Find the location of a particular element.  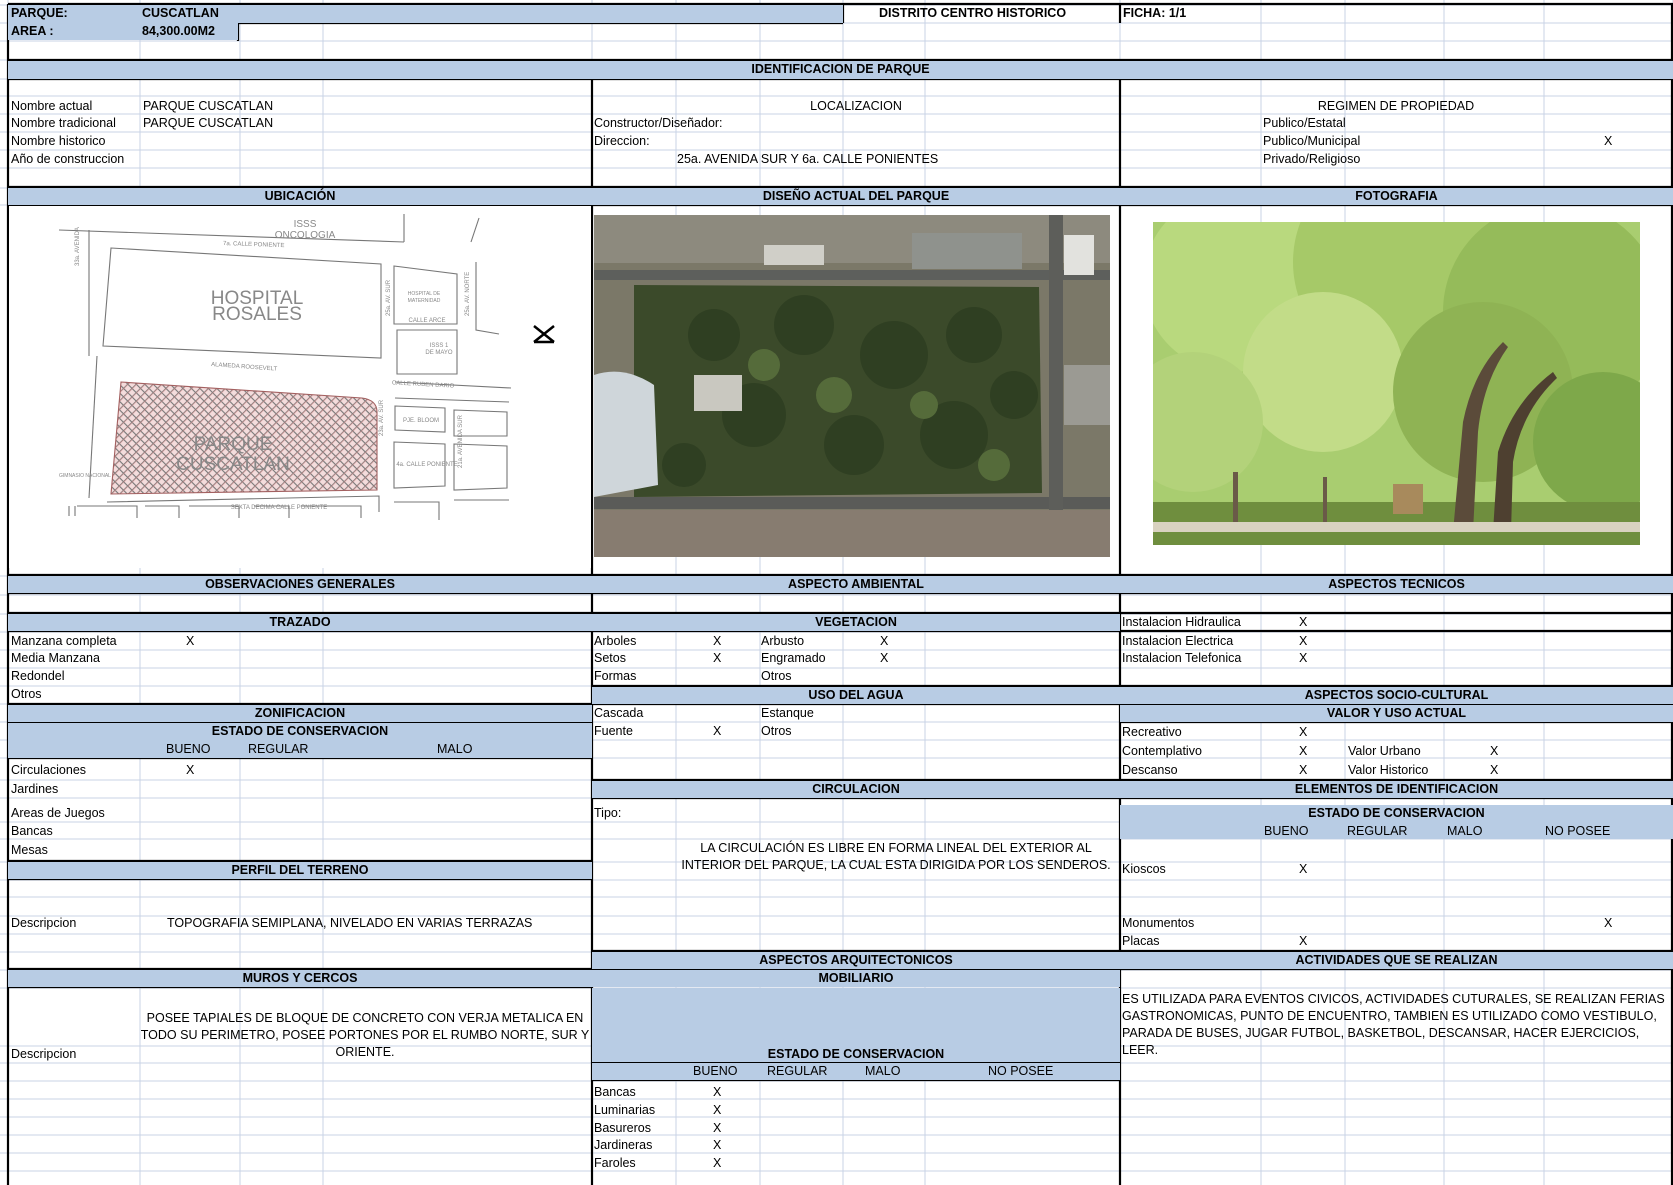

zonificacion-title: ZONIFICACION is located at coordinates (300, 713).